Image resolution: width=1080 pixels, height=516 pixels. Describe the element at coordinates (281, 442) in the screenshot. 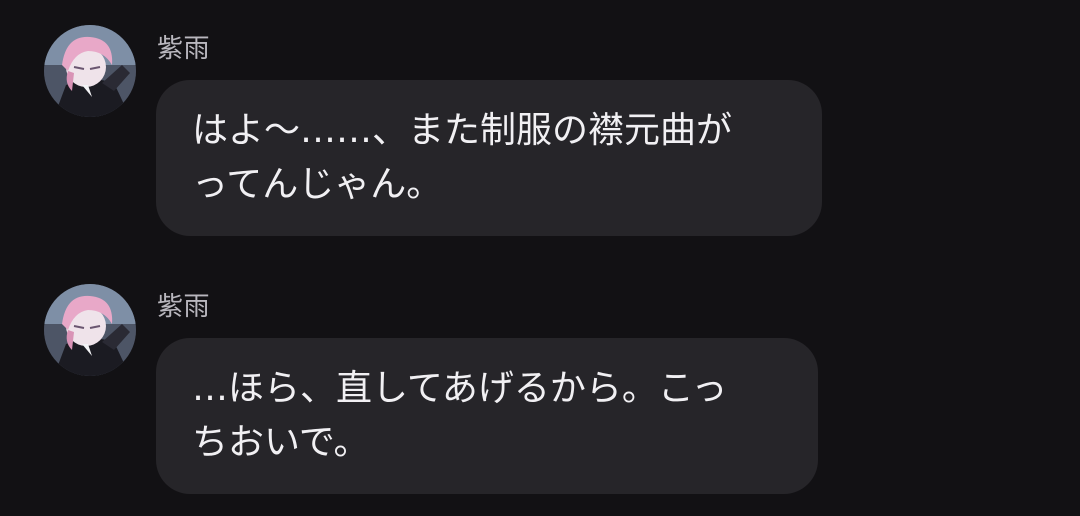

I see `message-text-line: ちおいで。` at that location.